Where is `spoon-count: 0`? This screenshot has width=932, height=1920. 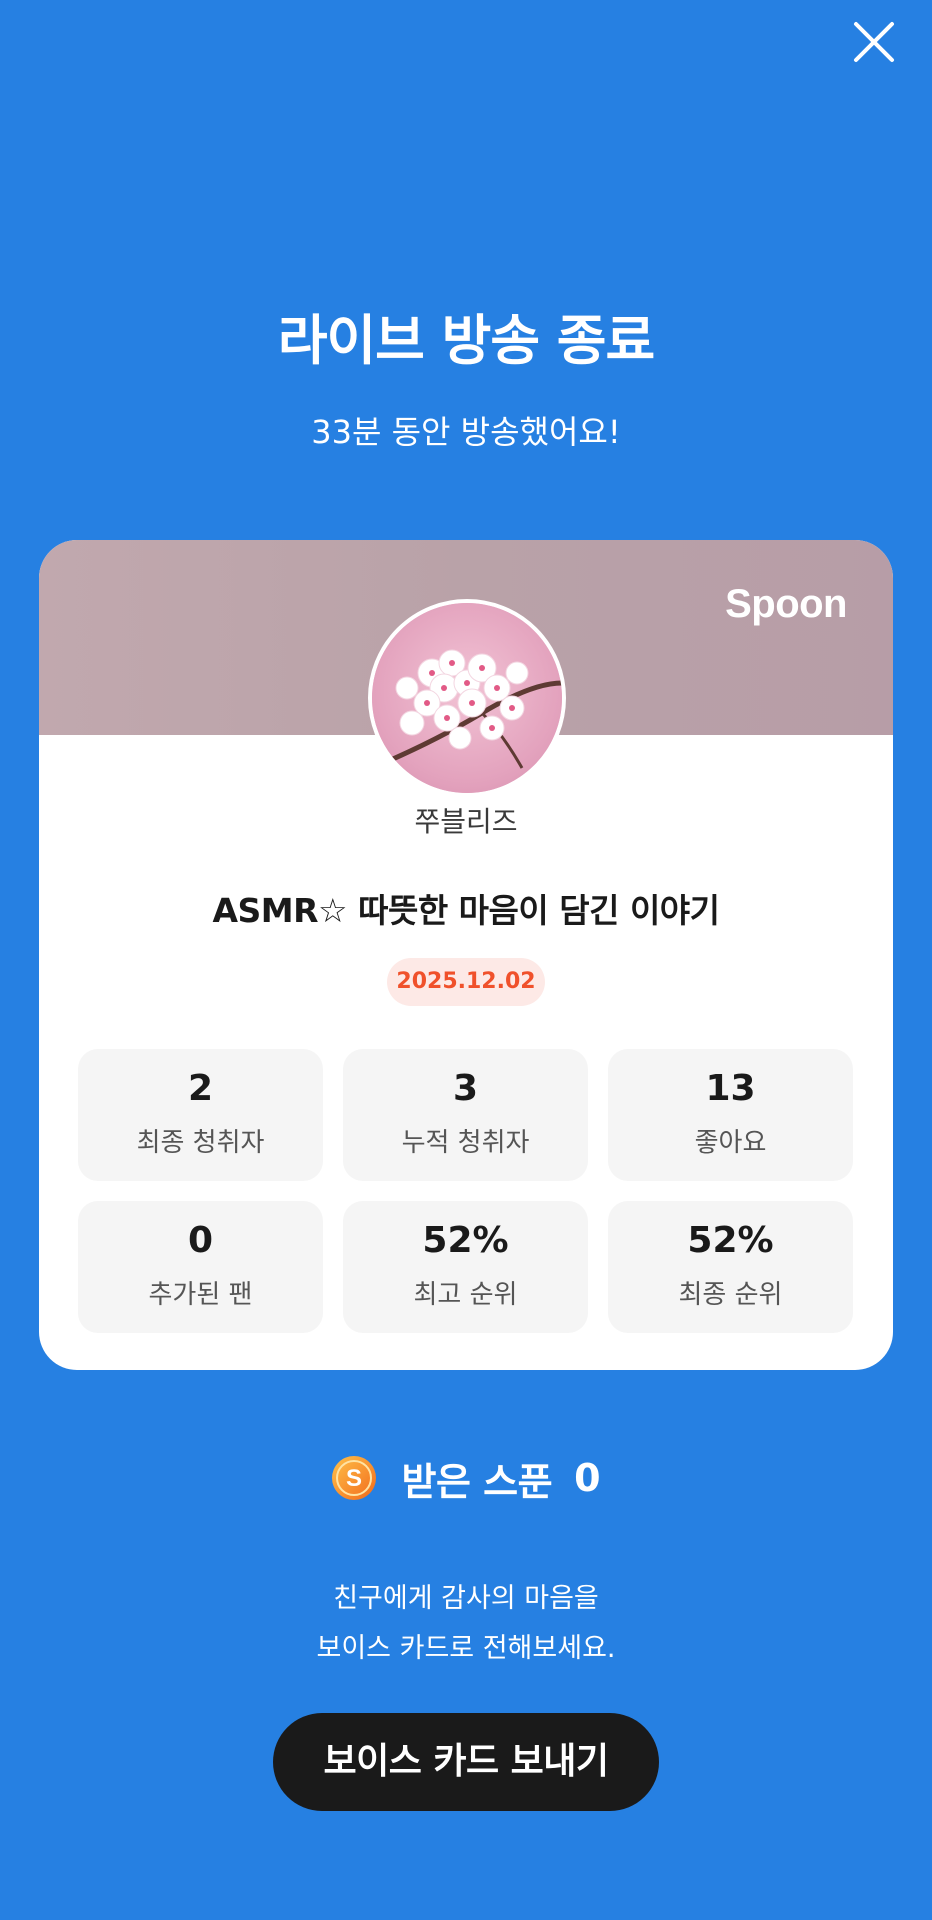 spoon-count: 0 is located at coordinates (587, 1478).